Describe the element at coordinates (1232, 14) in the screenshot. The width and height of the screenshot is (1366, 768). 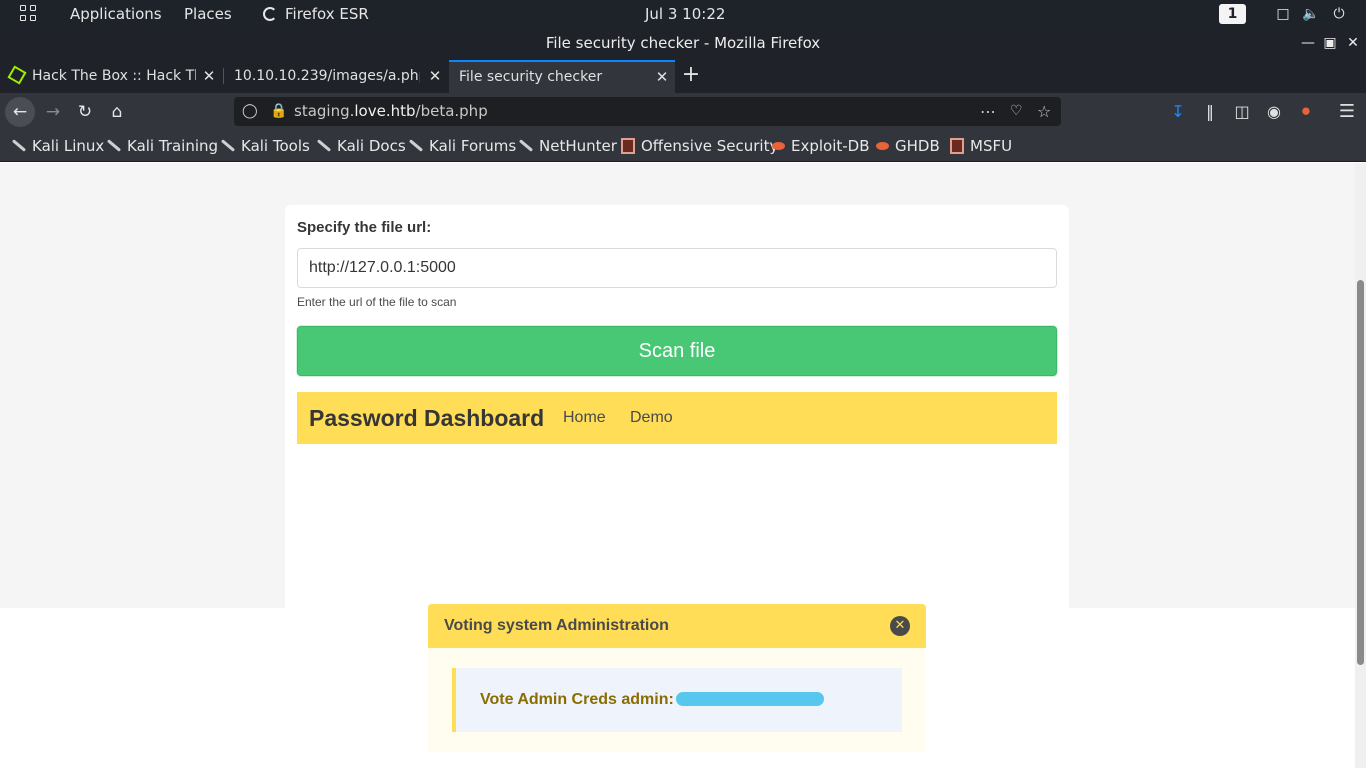
I see `workspace-indicator: 1` at that location.